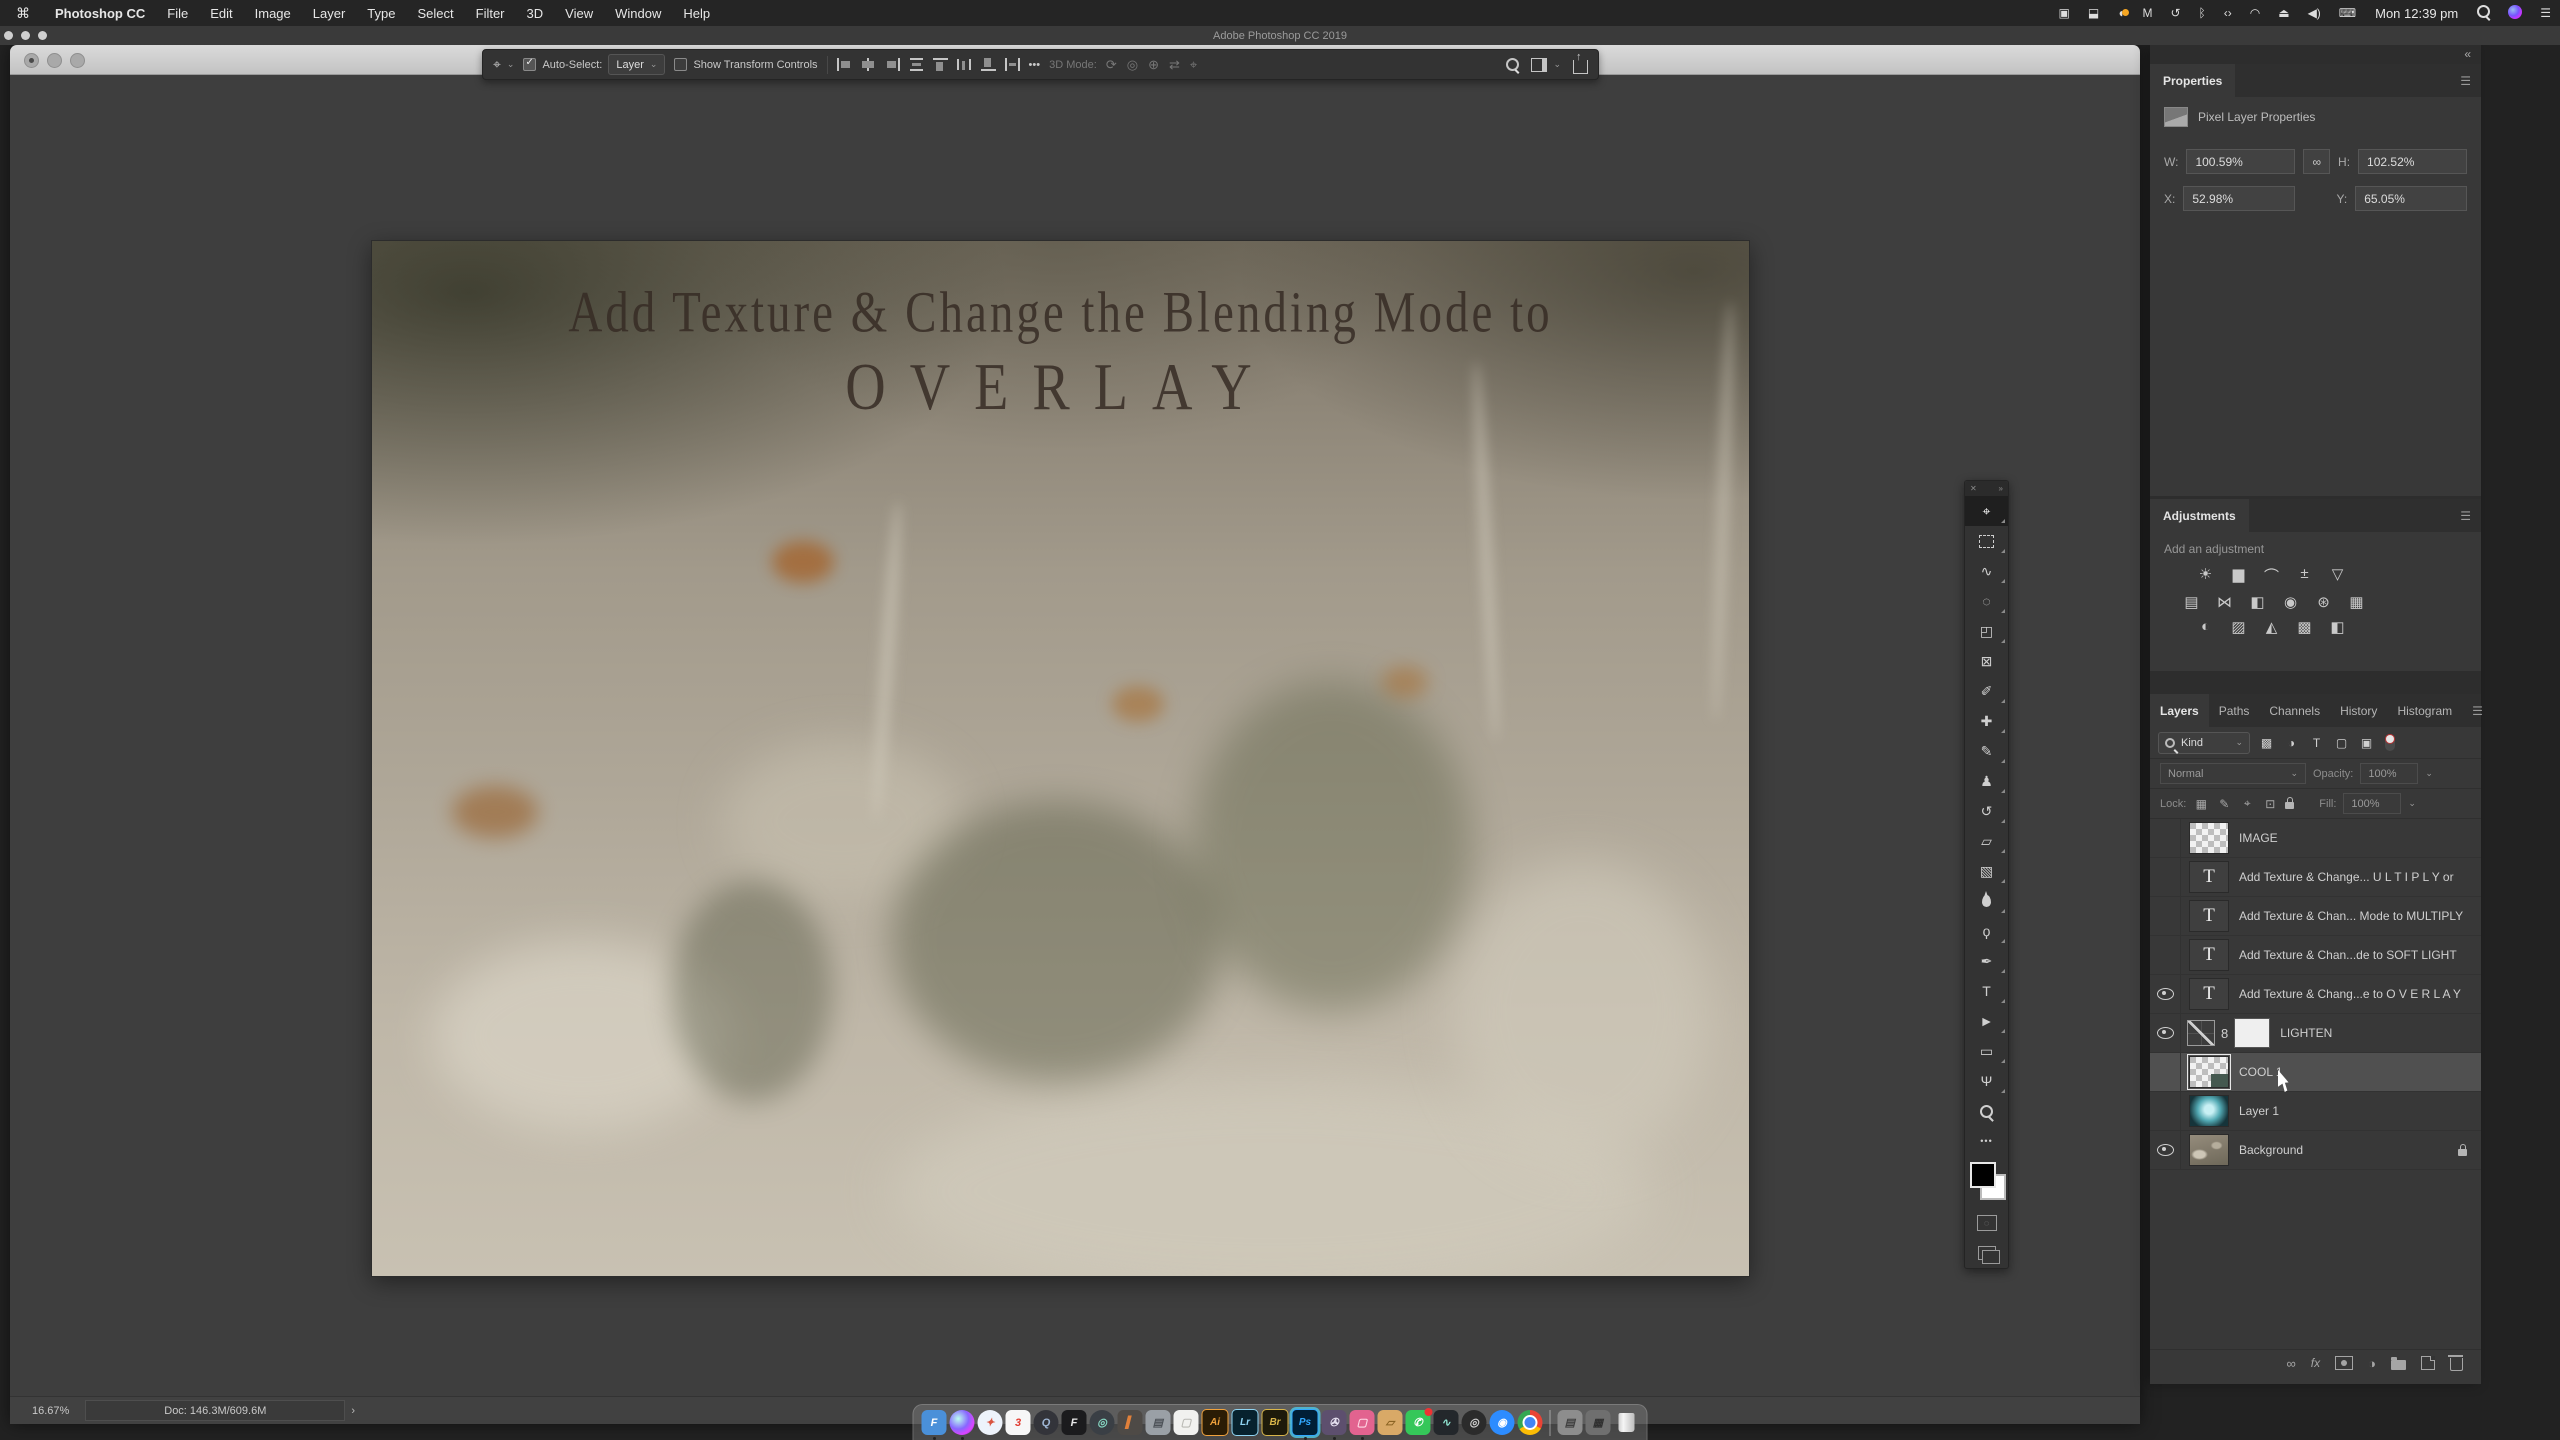 Image resolution: width=2560 pixels, height=1440 pixels. I want to click on time-machine-icon: ↺, so click(2175, 13).